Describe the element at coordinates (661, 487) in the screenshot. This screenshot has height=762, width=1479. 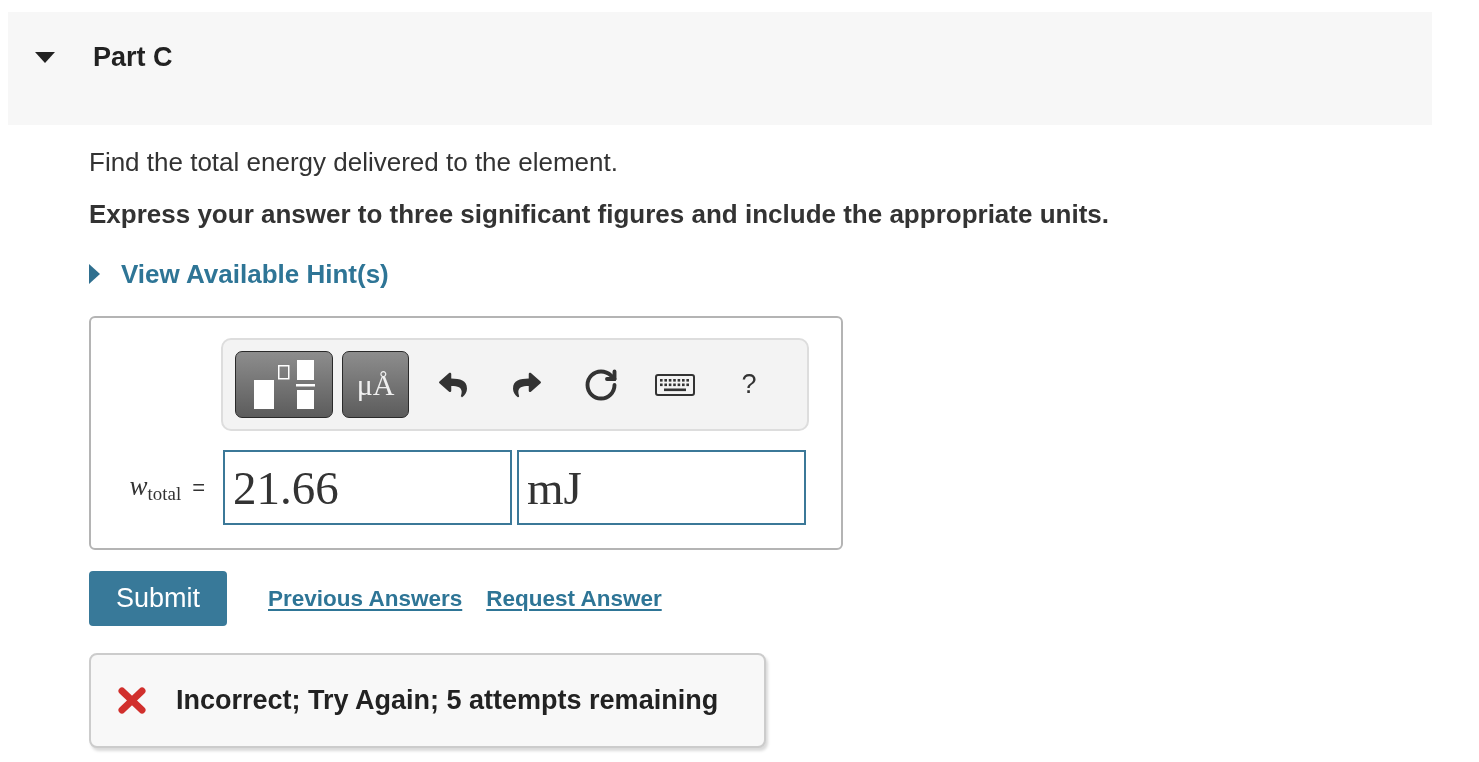
I see `unit-input: mJ` at that location.